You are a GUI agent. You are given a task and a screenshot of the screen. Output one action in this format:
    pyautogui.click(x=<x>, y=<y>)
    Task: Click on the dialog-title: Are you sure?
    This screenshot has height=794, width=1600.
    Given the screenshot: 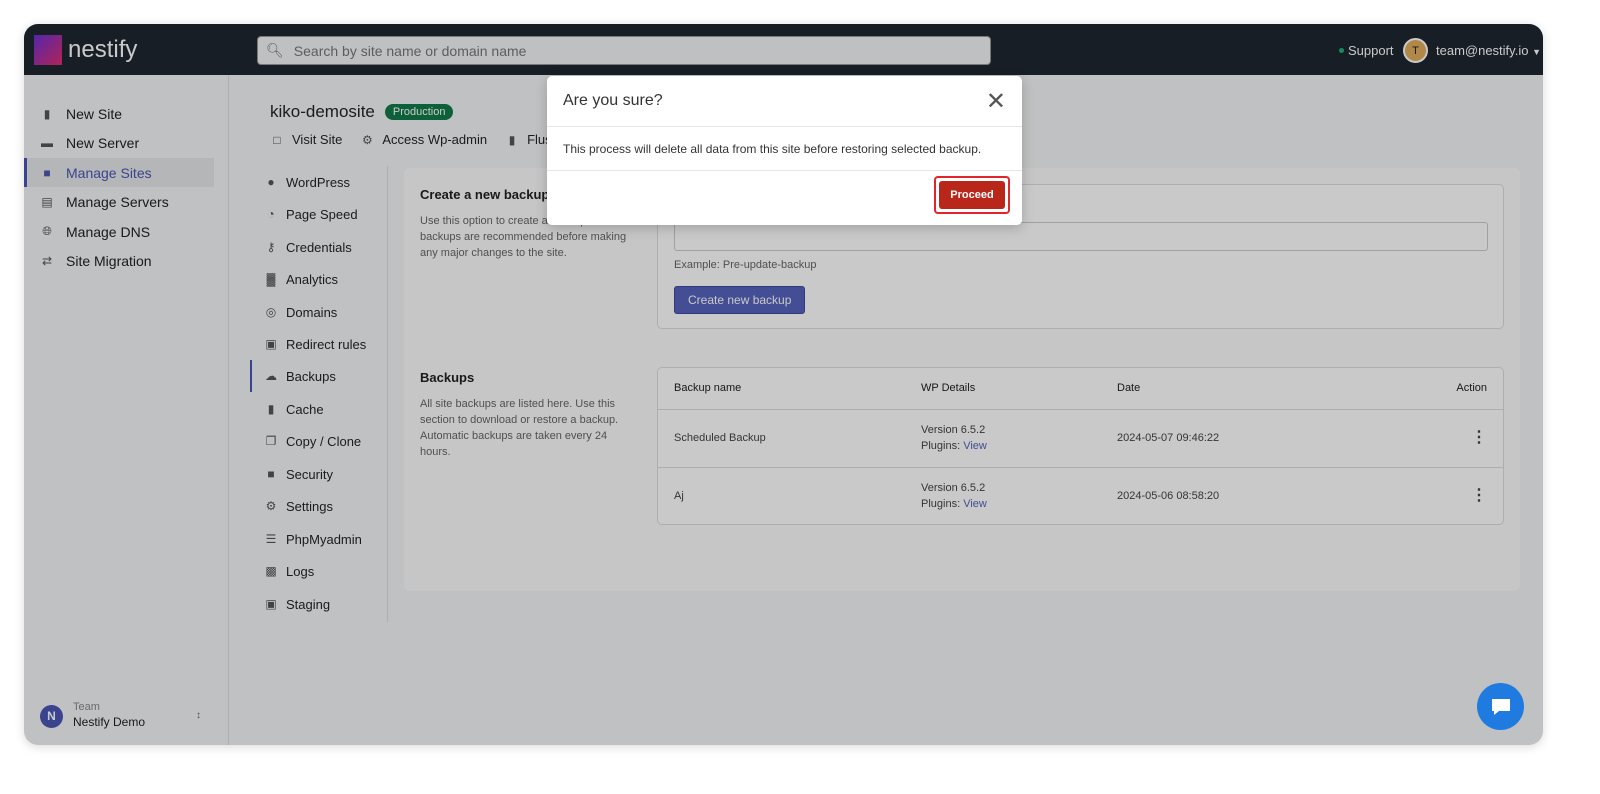 What is the action you would take?
    pyautogui.click(x=613, y=100)
    